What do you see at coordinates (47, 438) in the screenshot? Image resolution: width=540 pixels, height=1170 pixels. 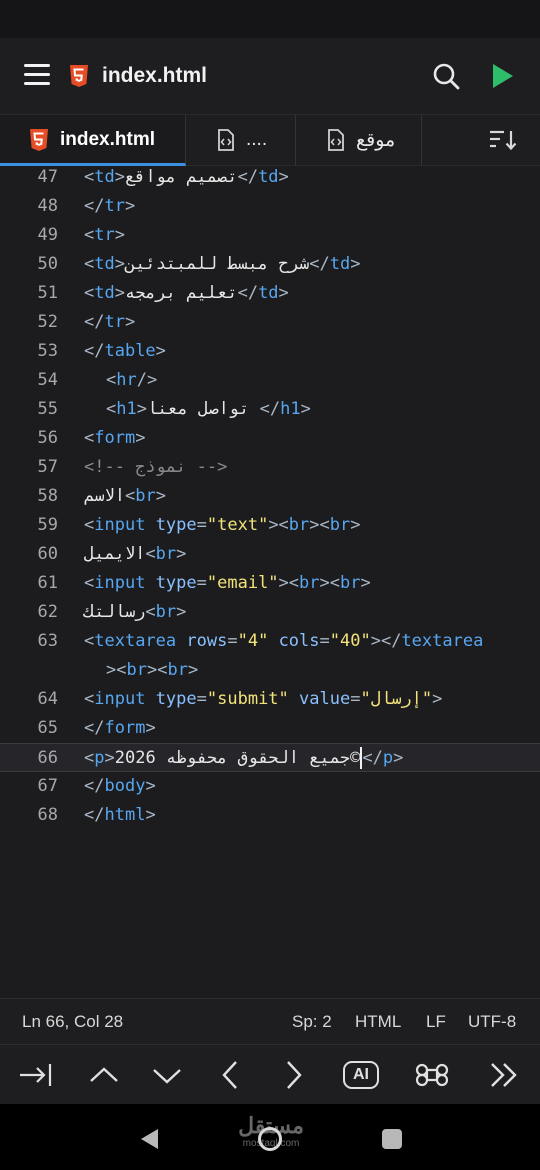 I see `line-number: 56` at bounding box center [47, 438].